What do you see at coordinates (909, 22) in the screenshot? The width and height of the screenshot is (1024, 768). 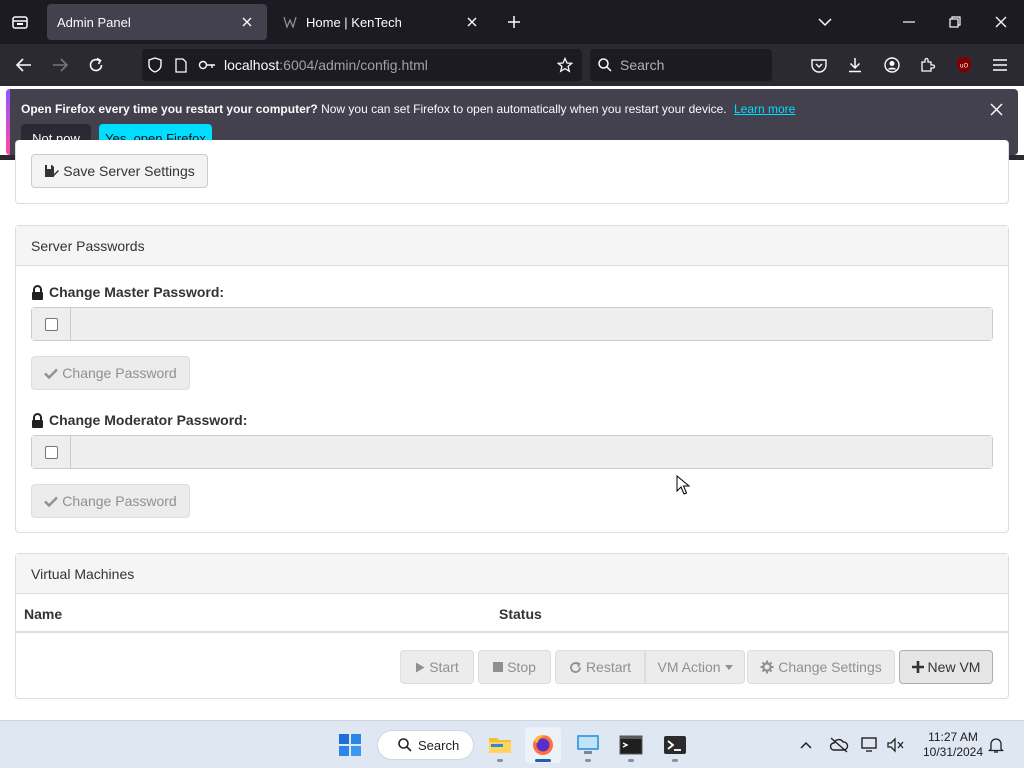 I see `minimize-icon` at bounding box center [909, 22].